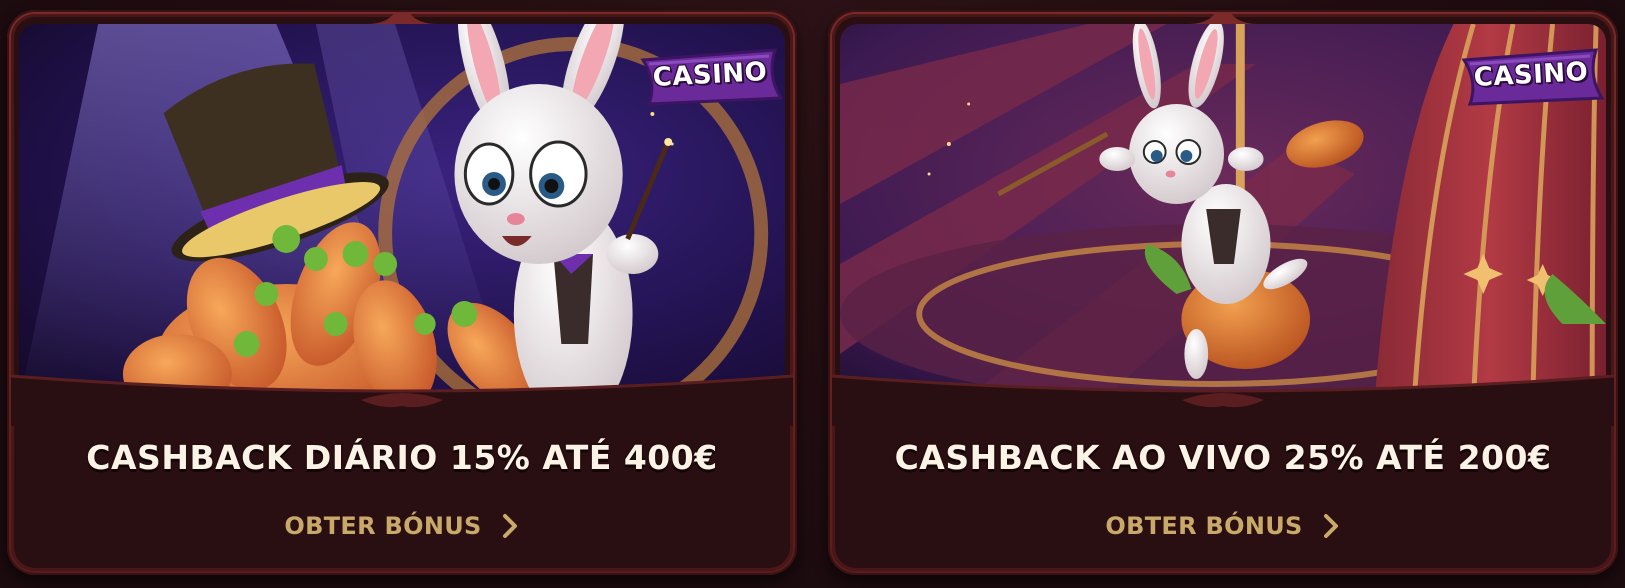  I want to click on promo-title: CASHBACK AO VIVO 25% ATÉ 200€, so click(1223, 457).